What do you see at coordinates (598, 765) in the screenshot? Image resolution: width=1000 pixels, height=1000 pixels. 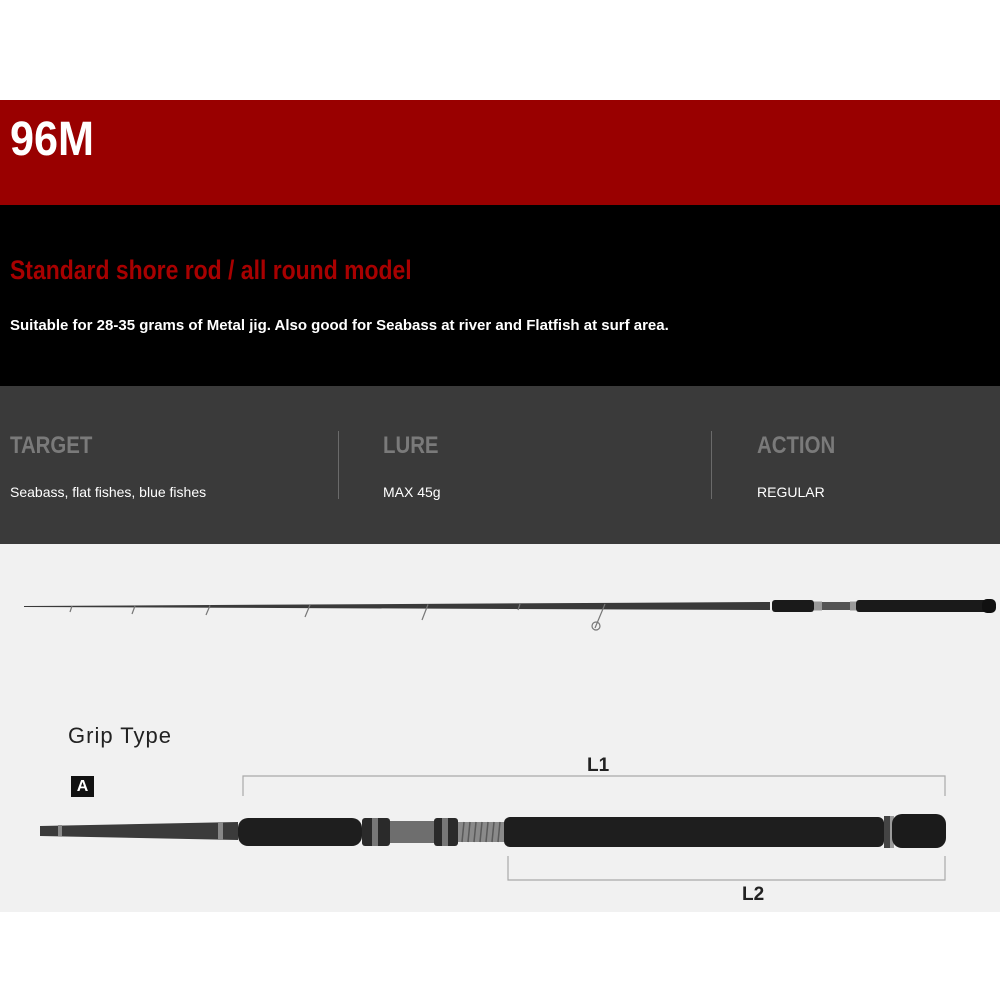 I see `l1-label: L1` at bounding box center [598, 765].